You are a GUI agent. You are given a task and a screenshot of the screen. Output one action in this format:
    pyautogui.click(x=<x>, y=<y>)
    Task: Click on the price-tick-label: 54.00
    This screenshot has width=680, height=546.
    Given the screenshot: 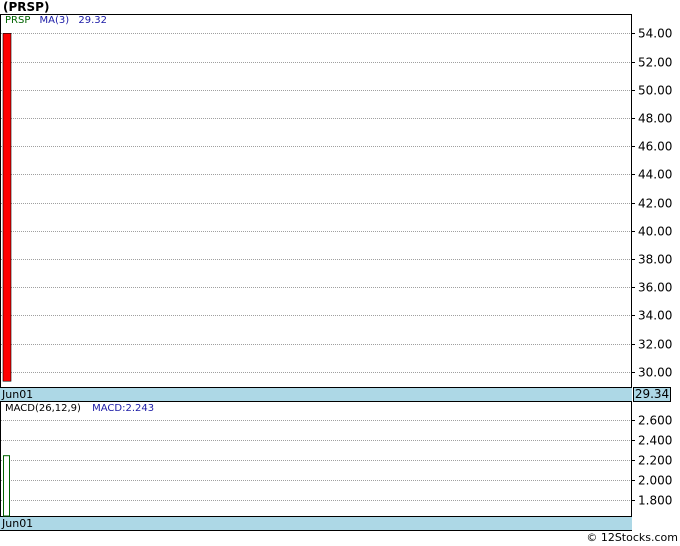 What is the action you would take?
    pyautogui.click(x=655, y=34)
    